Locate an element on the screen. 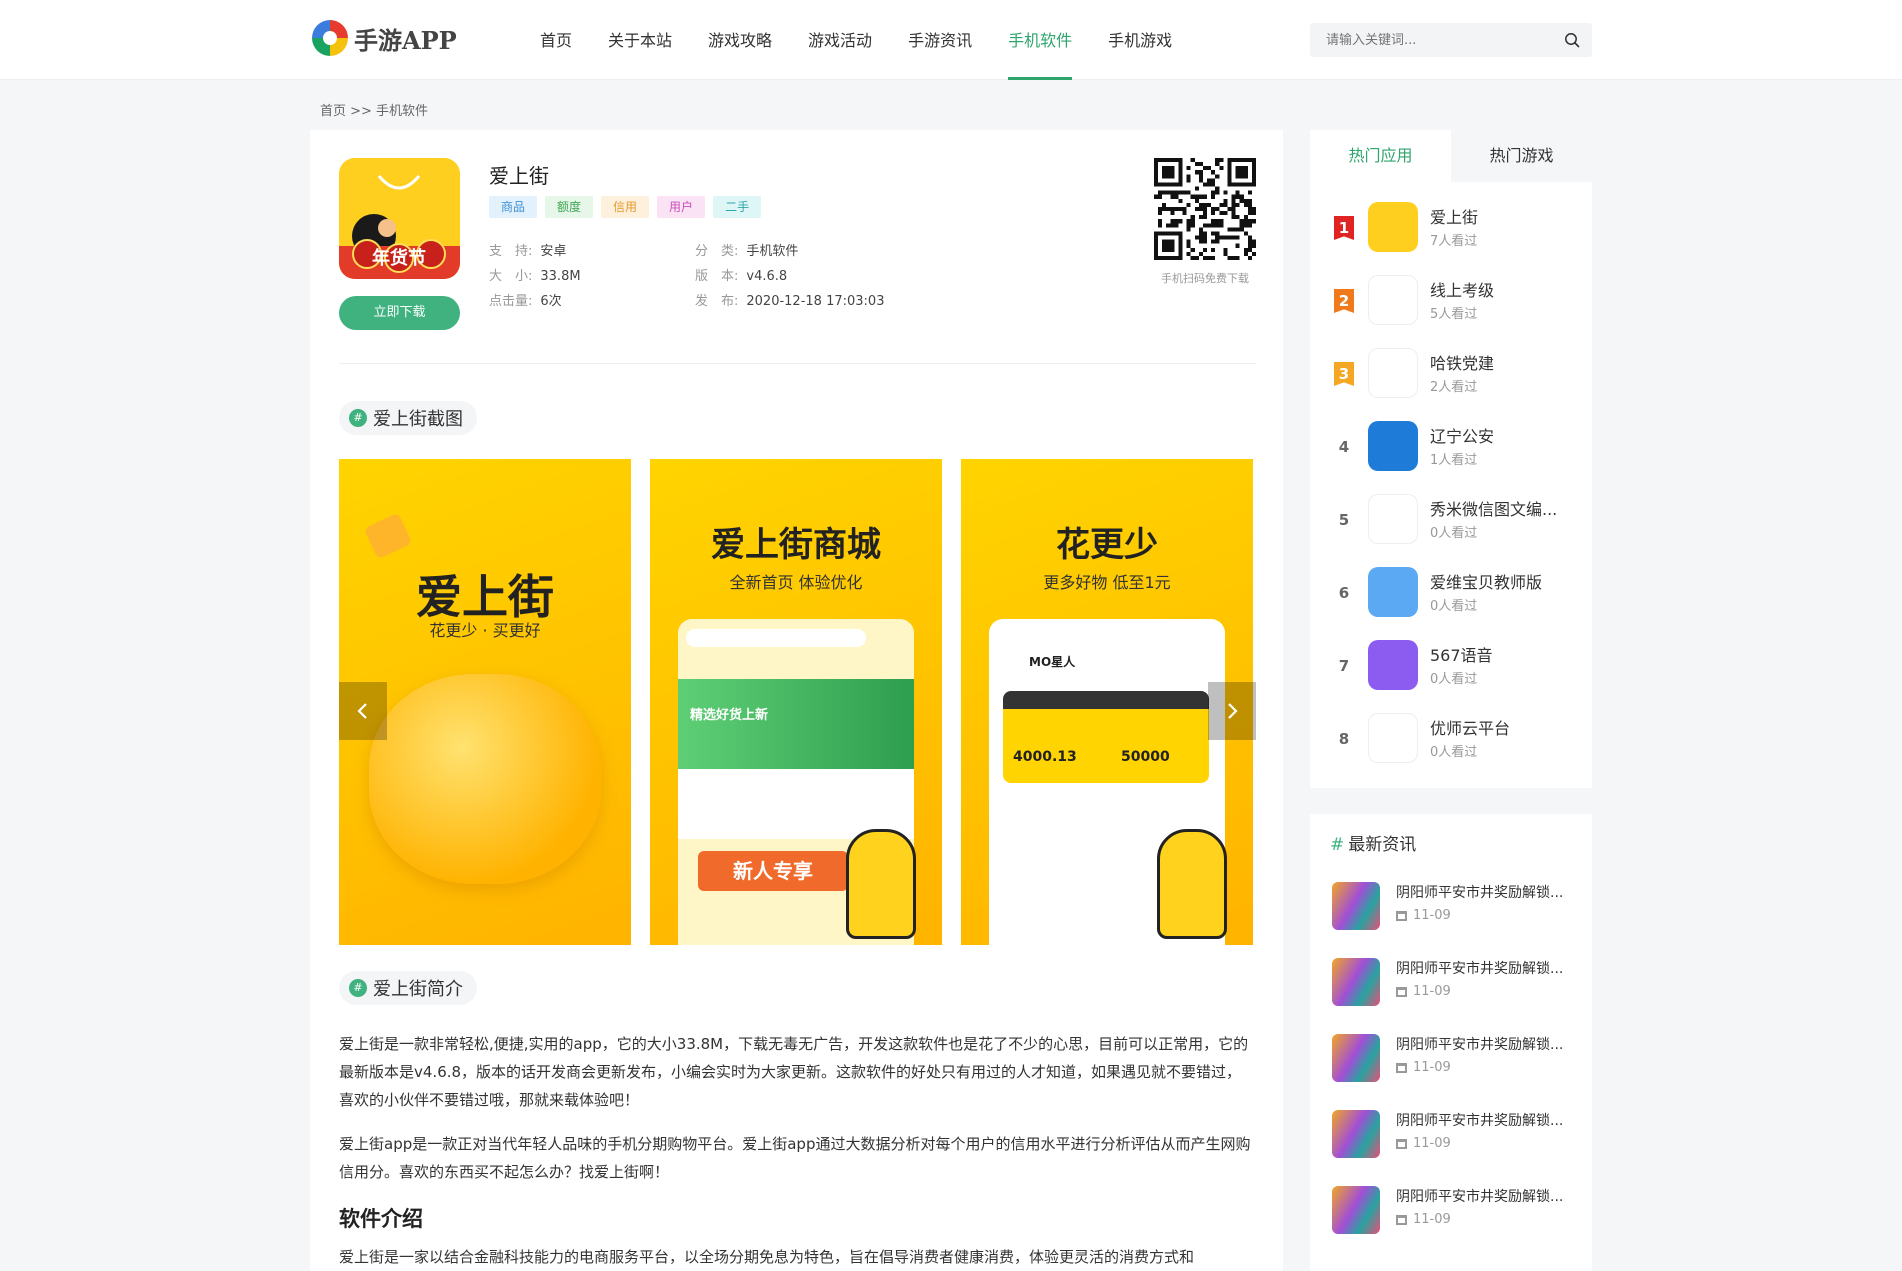 The height and width of the screenshot is (1271, 1902). nav-mobile-games: 手机游戏 is located at coordinates (1140, 40).